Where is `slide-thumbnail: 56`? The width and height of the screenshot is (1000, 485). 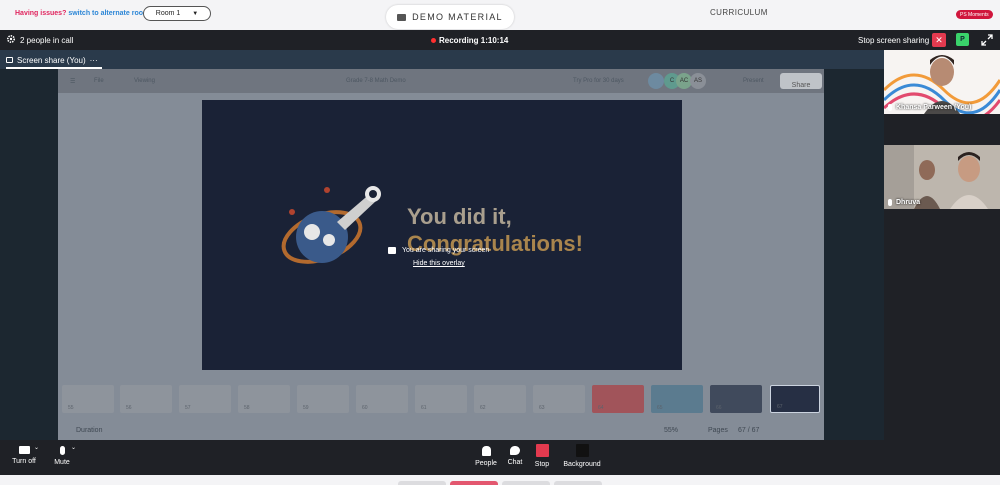
slide-thumbnail: 56 is located at coordinates (146, 399).